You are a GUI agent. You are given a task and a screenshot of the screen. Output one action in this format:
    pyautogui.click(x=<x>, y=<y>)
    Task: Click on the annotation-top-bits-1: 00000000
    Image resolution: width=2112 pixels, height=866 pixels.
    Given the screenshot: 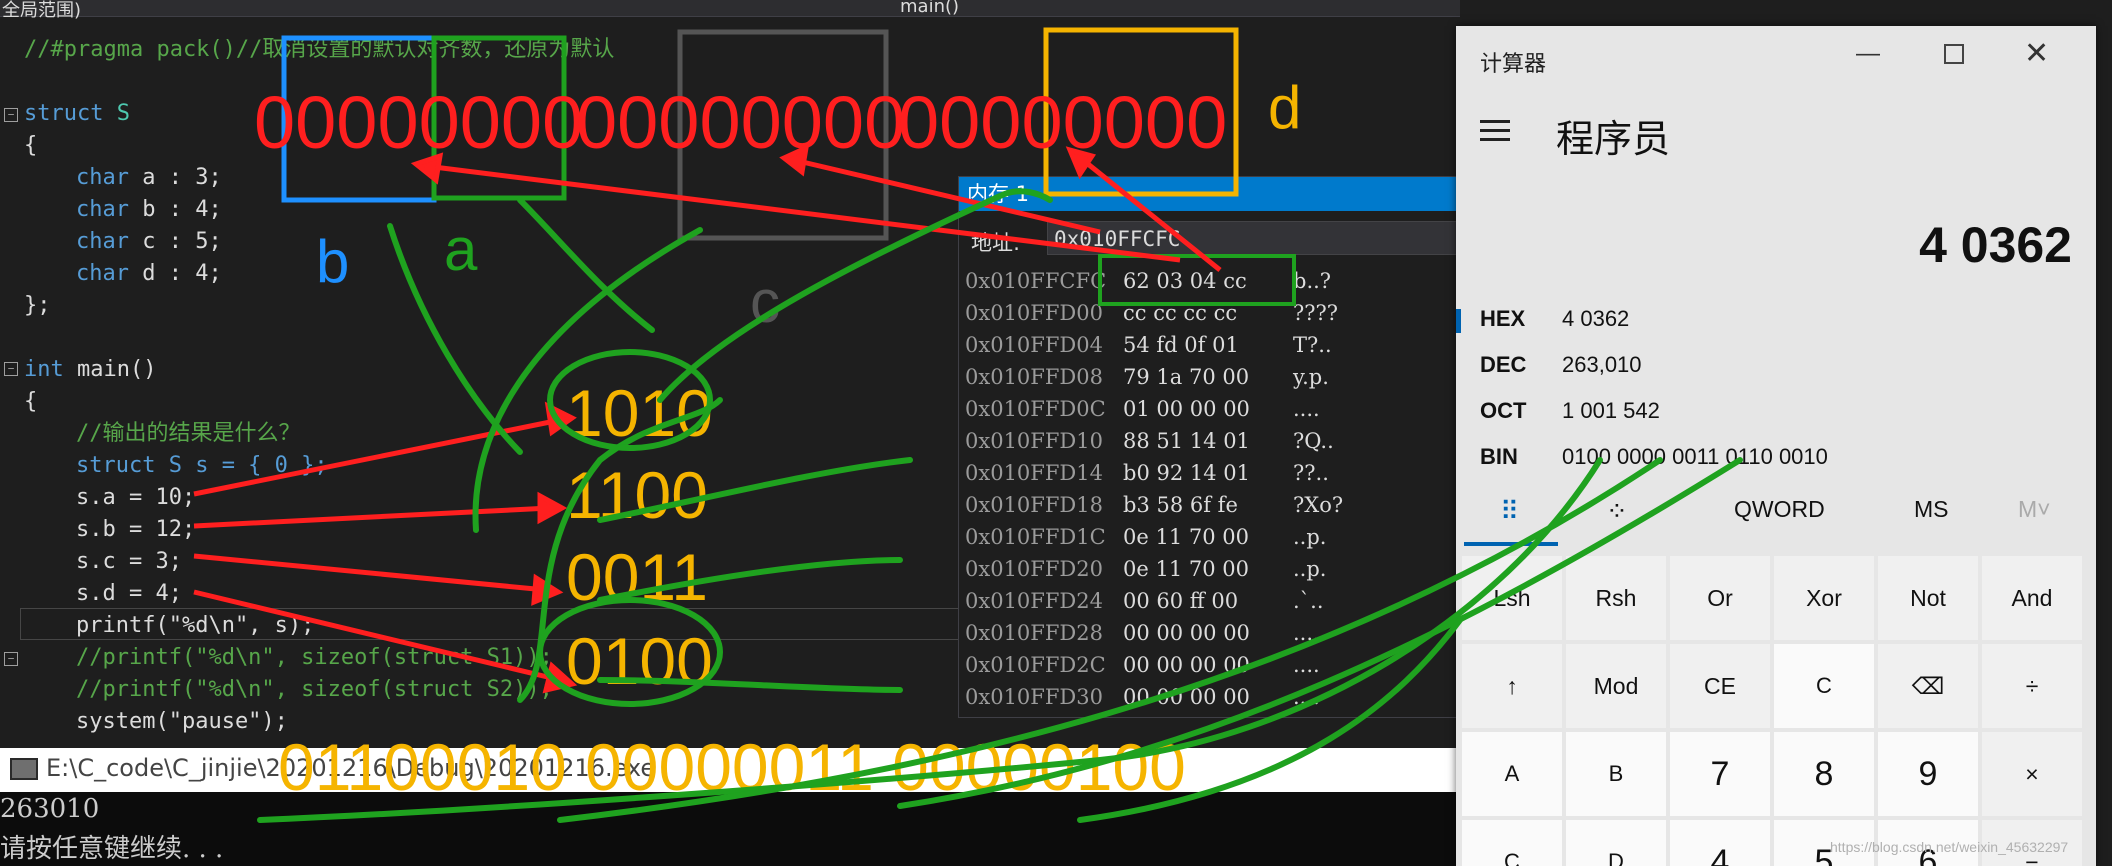 What is the action you would take?
    pyautogui.click(x=418, y=122)
    